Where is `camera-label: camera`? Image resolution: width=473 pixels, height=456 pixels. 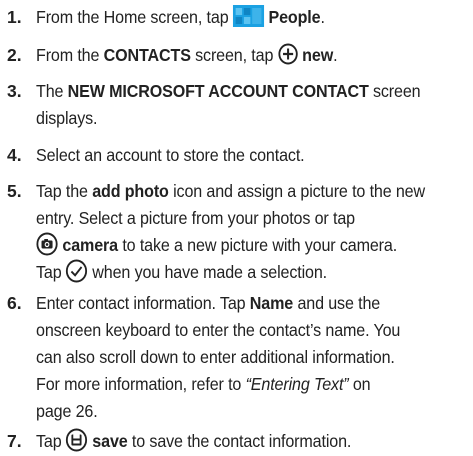 camera-label: camera is located at coordinates (90, 245).